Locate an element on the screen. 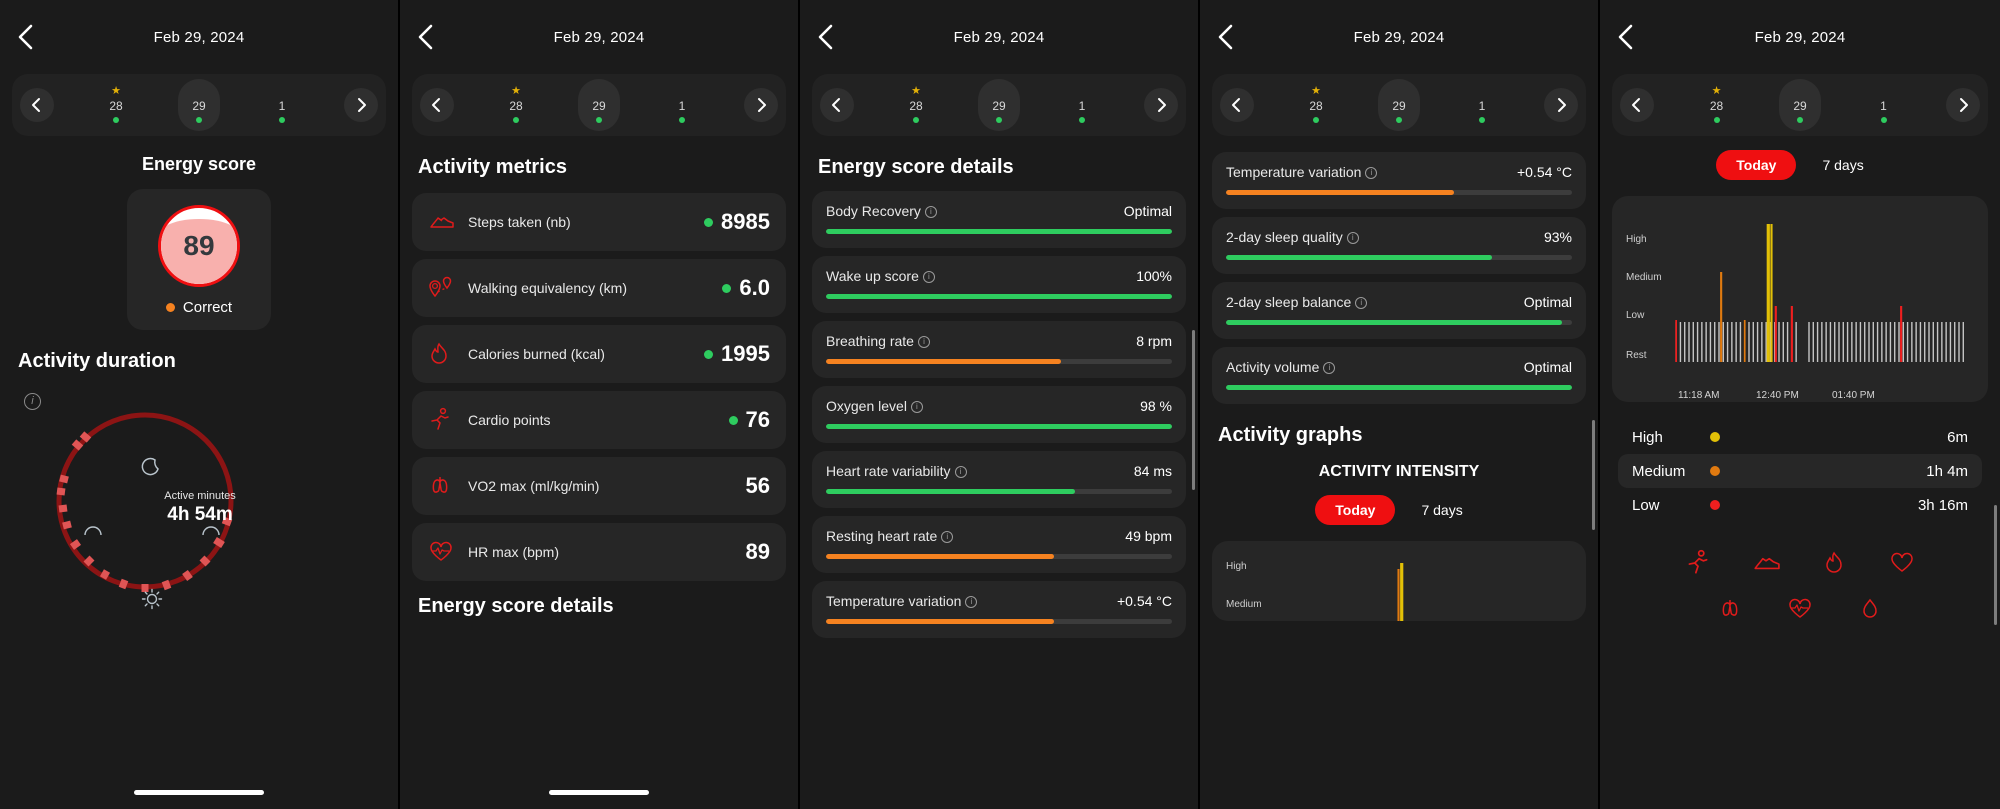 Image resolution: width=2000 pixels, height=809 pixels. detail-2day-sleep-balance: 2-day sleep balance i Optimal is located at coordinates (1399, 310).